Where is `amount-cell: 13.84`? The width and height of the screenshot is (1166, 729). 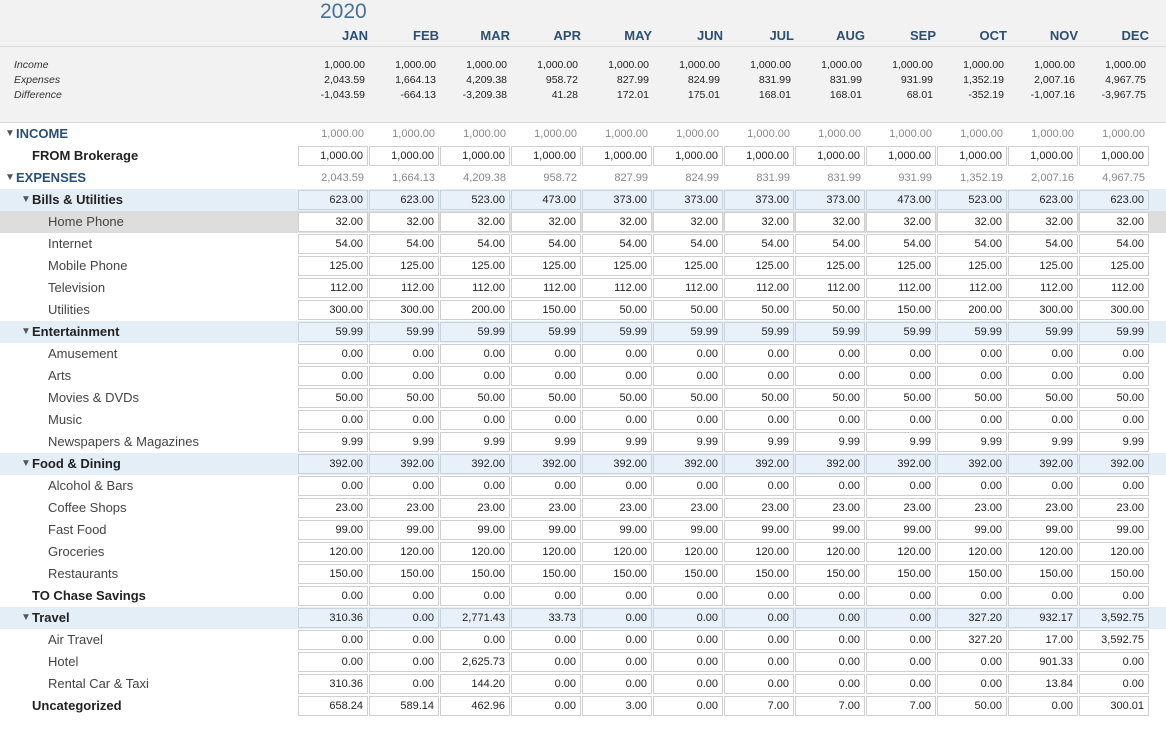 amount-cell: 13.84 is located at coordinates (1043, 684).